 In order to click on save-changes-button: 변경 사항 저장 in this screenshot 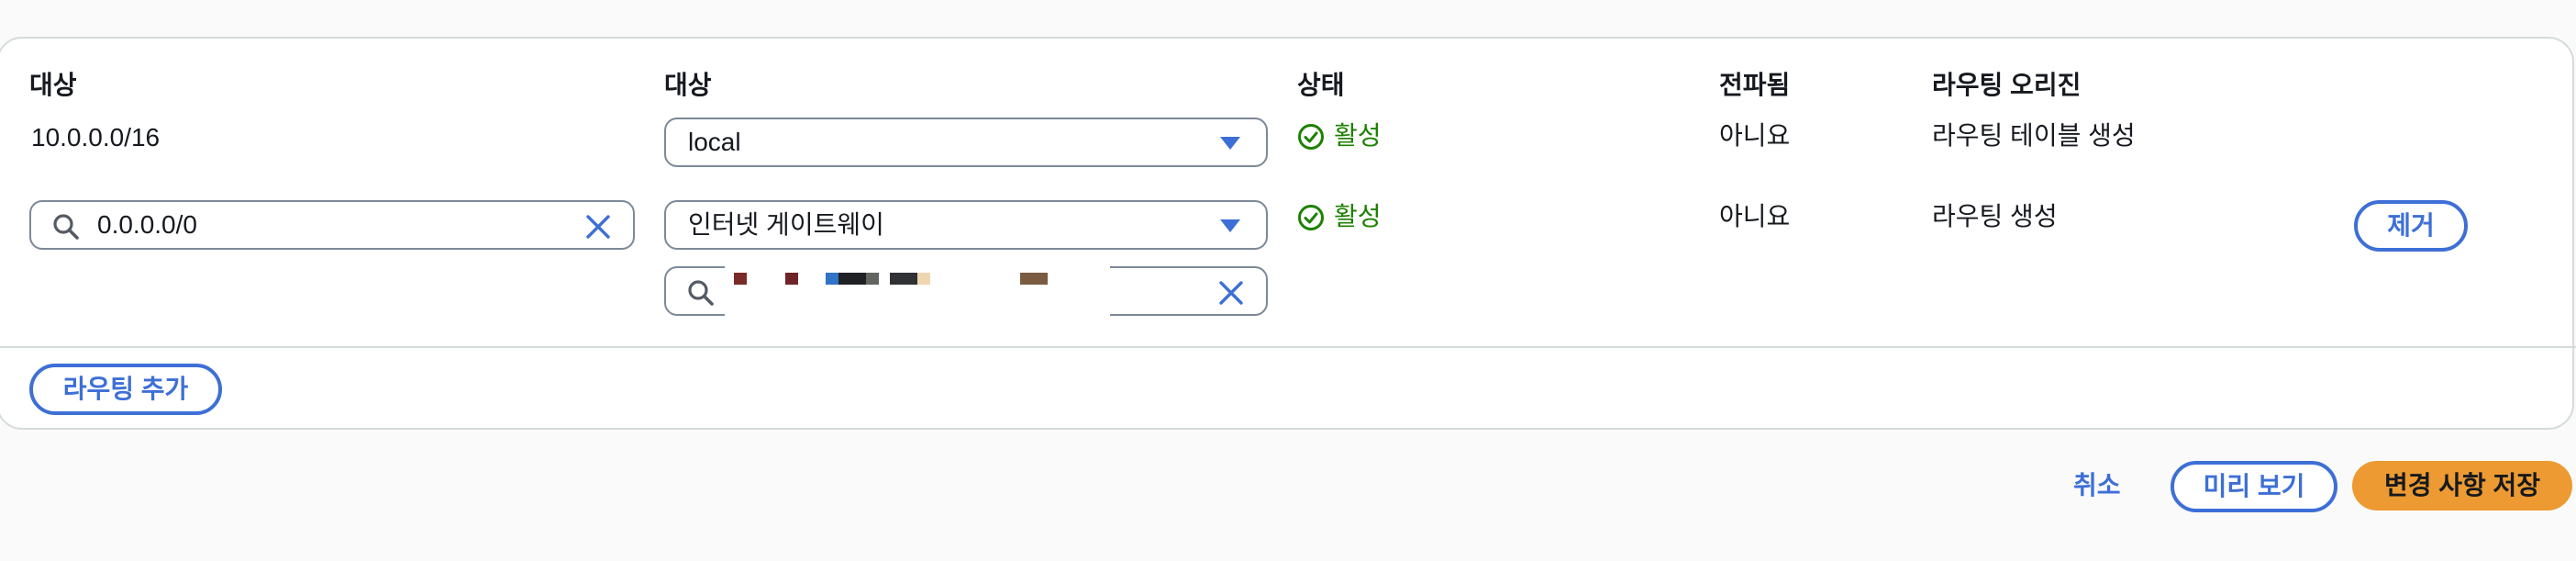, I will do `click(2462, 486)`.